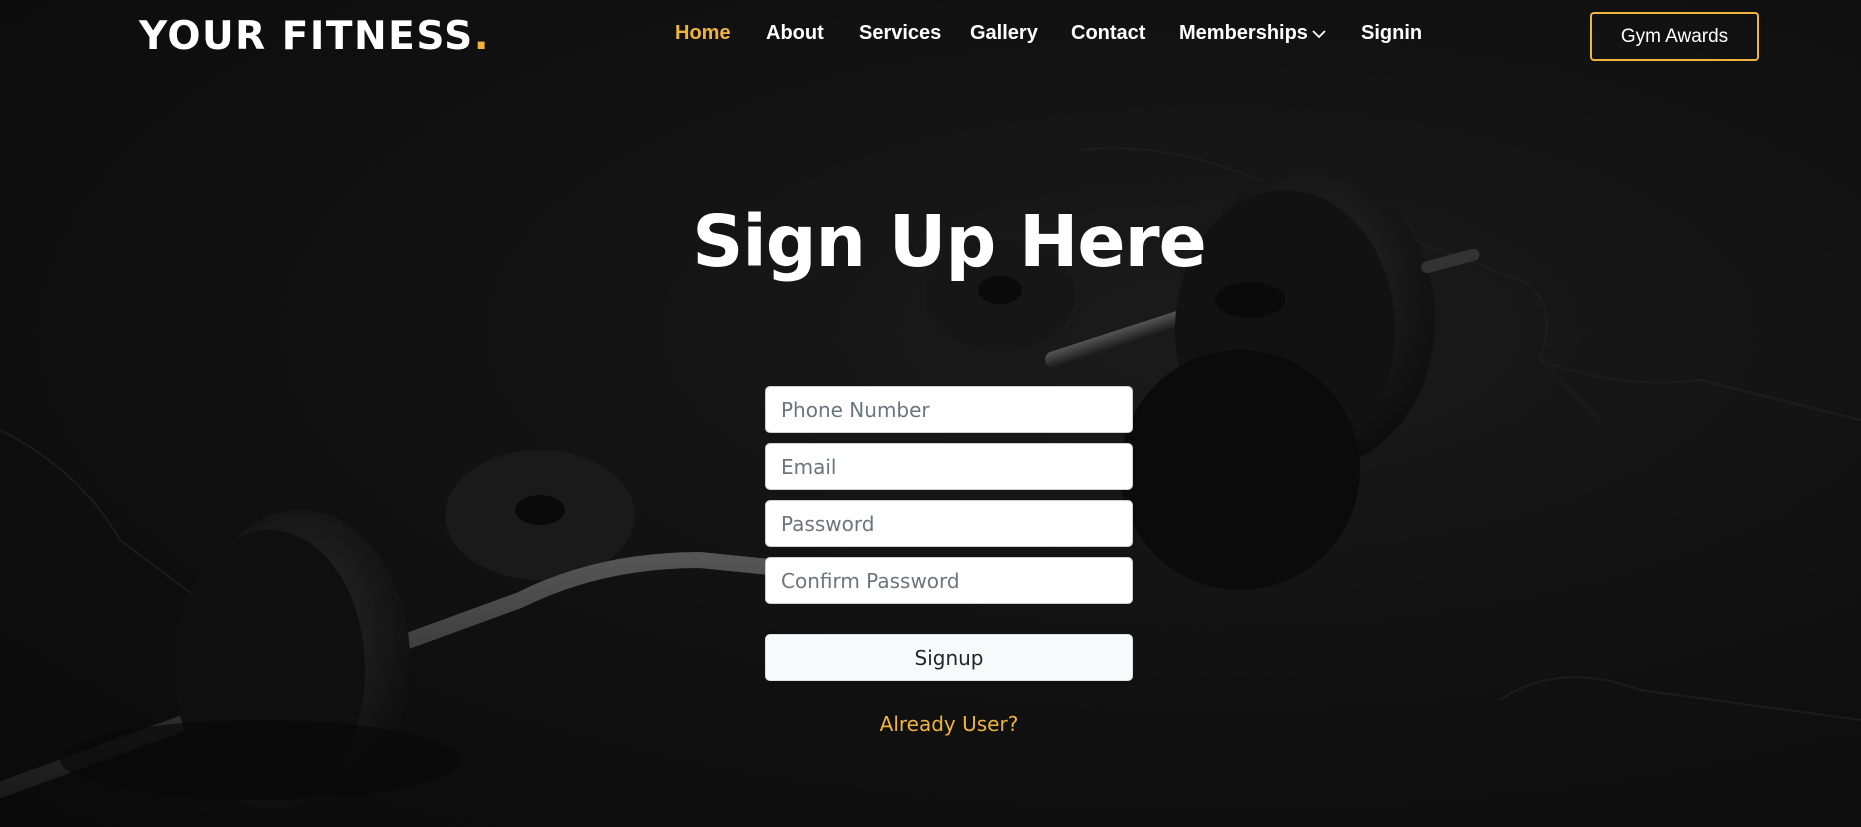  I want to click on page-title: Sign Up Here, so click(949, 241).